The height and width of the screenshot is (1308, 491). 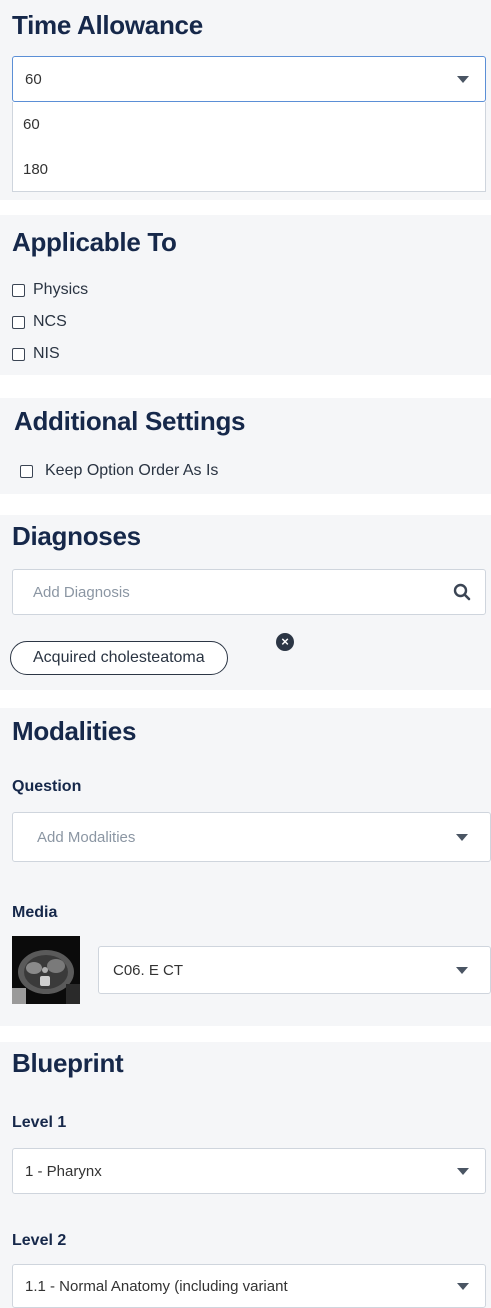 What do you see at coordinates (251, 837) in the screenshot?
I see `question-modalities-select: Add Modalities` at bounding box center [251, 837].